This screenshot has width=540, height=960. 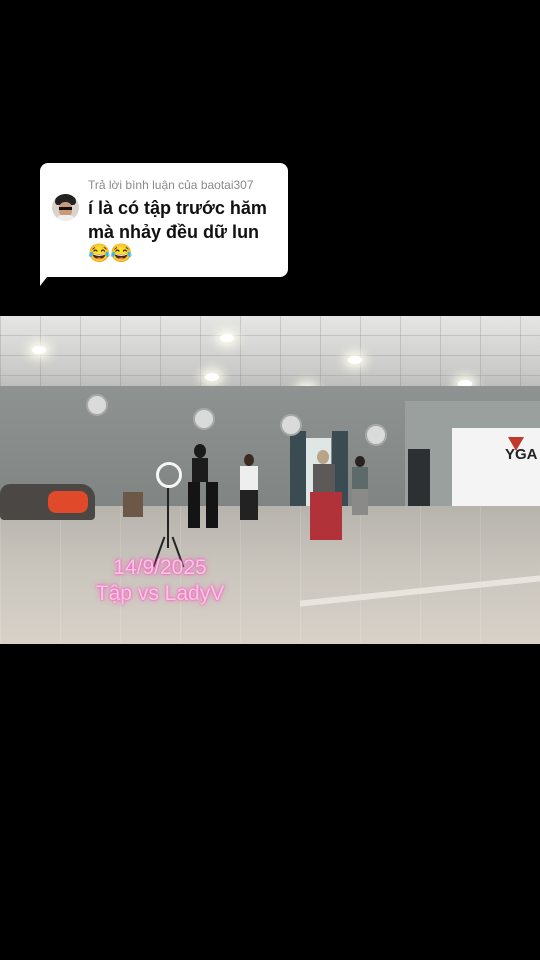 I want to click on video-caption-overlay: Tập vs LadyV, so click(x=160, y=593).